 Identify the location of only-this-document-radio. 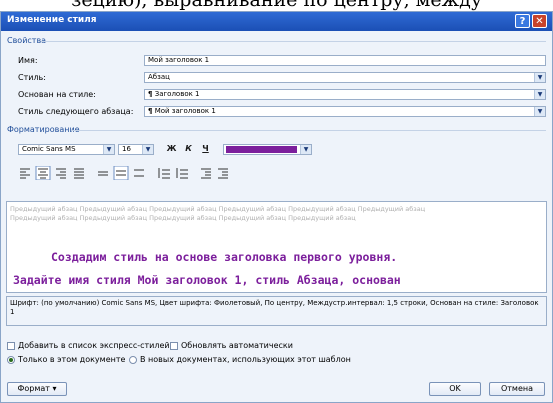
(11, 360).